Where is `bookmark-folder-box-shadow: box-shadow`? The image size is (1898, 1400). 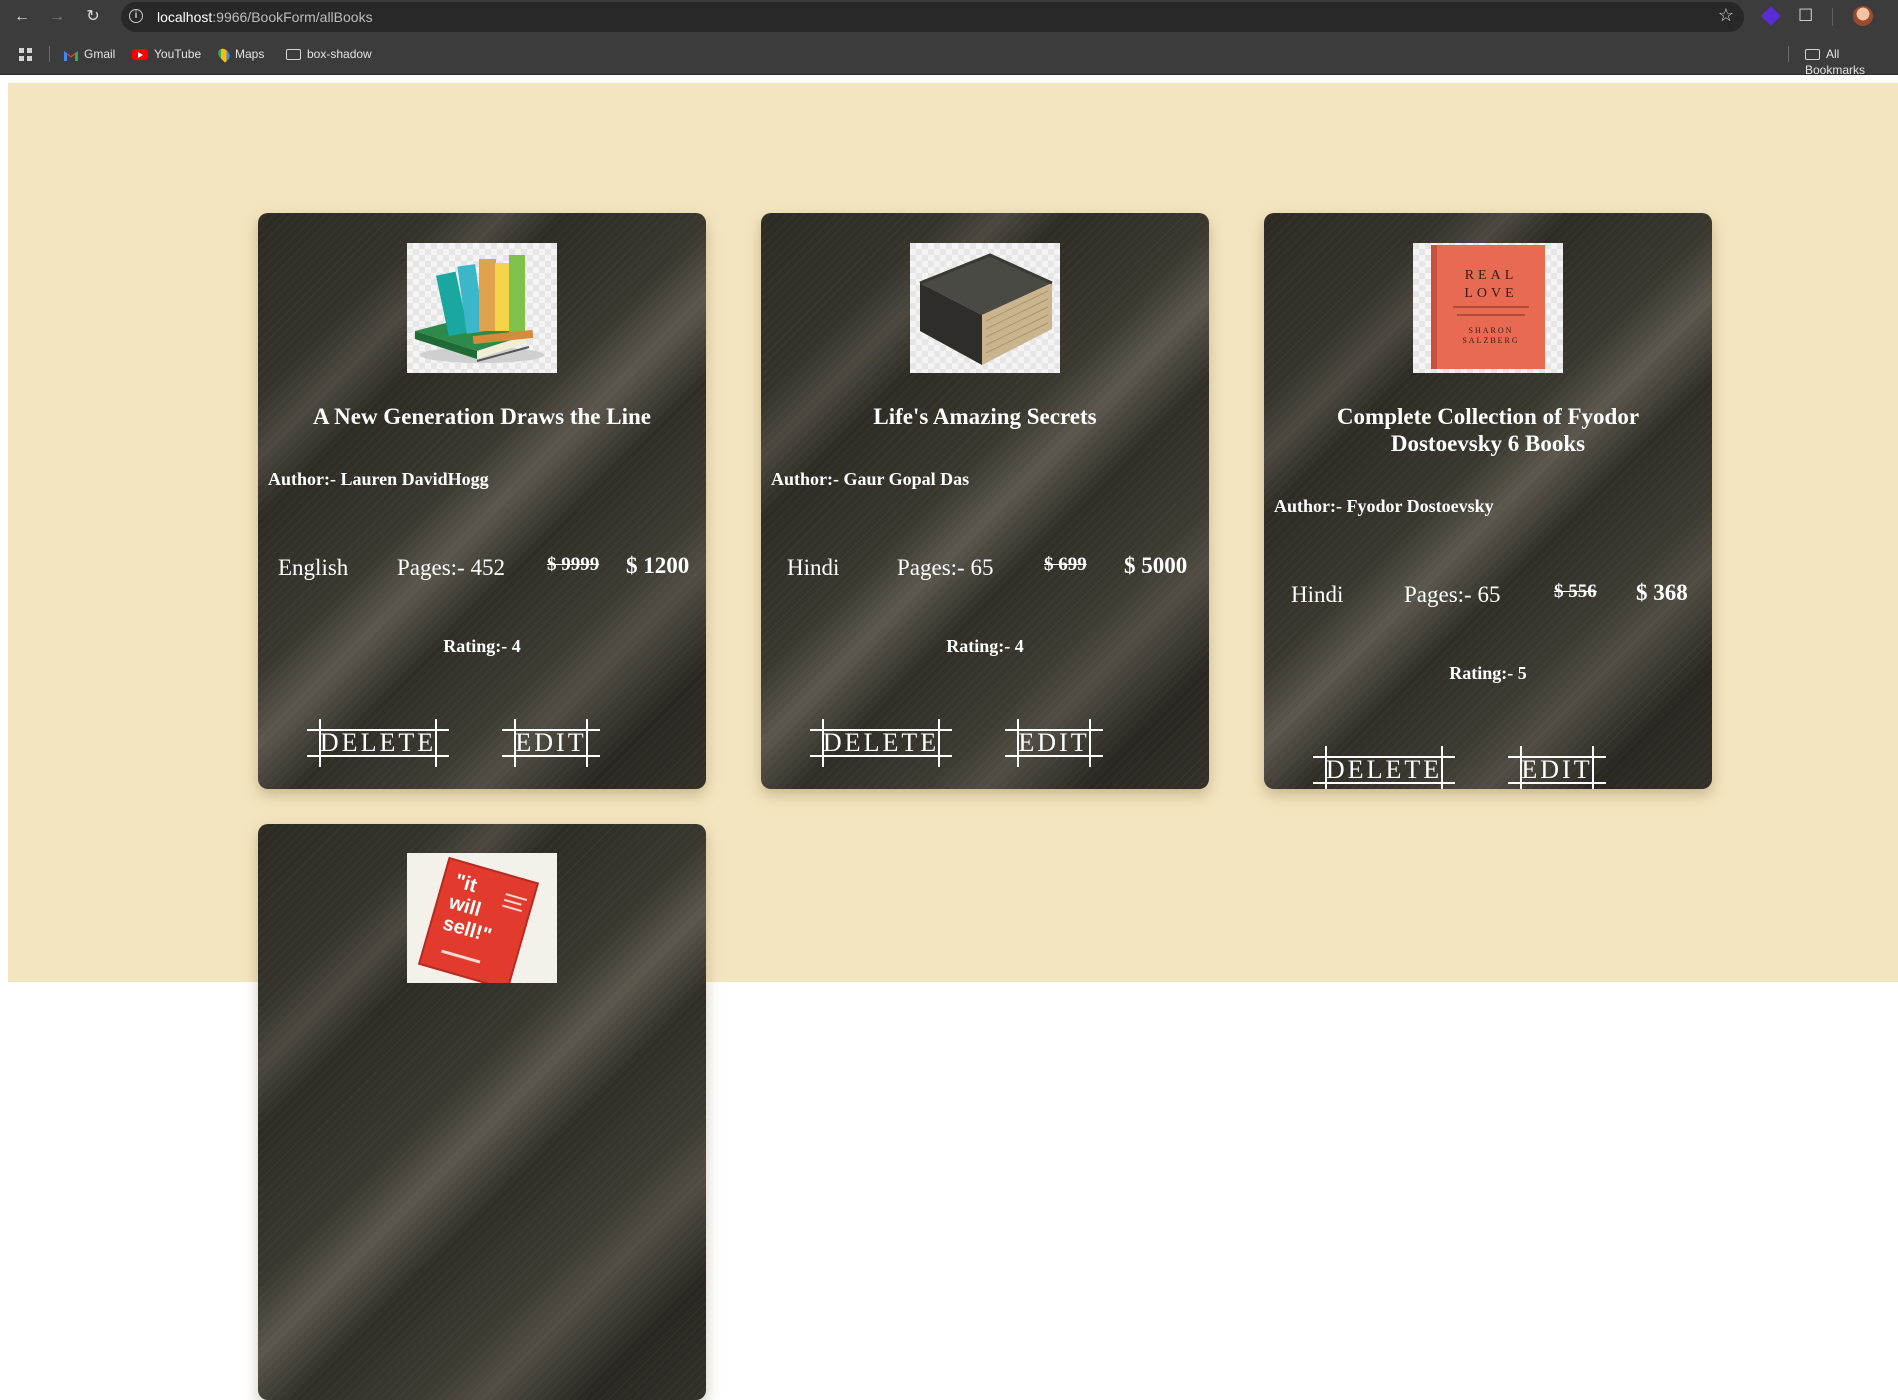
bookmark-folder-box-shadow: box-shadow is located at coordinates (329, 54).